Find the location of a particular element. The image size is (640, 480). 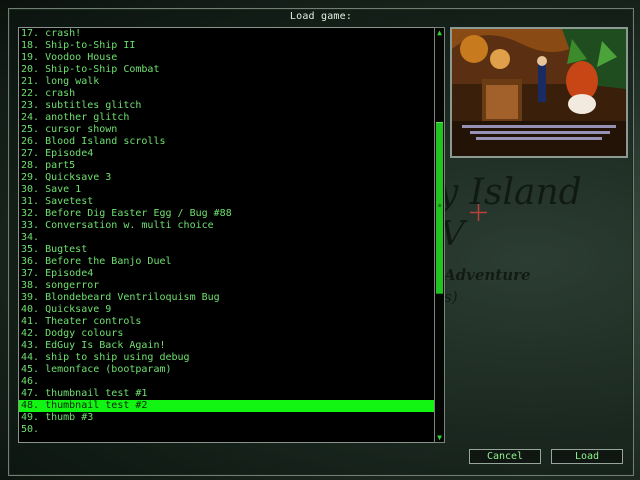

save-slot: 33. Conversation w. multi choice is located at coordinates (226, 226).